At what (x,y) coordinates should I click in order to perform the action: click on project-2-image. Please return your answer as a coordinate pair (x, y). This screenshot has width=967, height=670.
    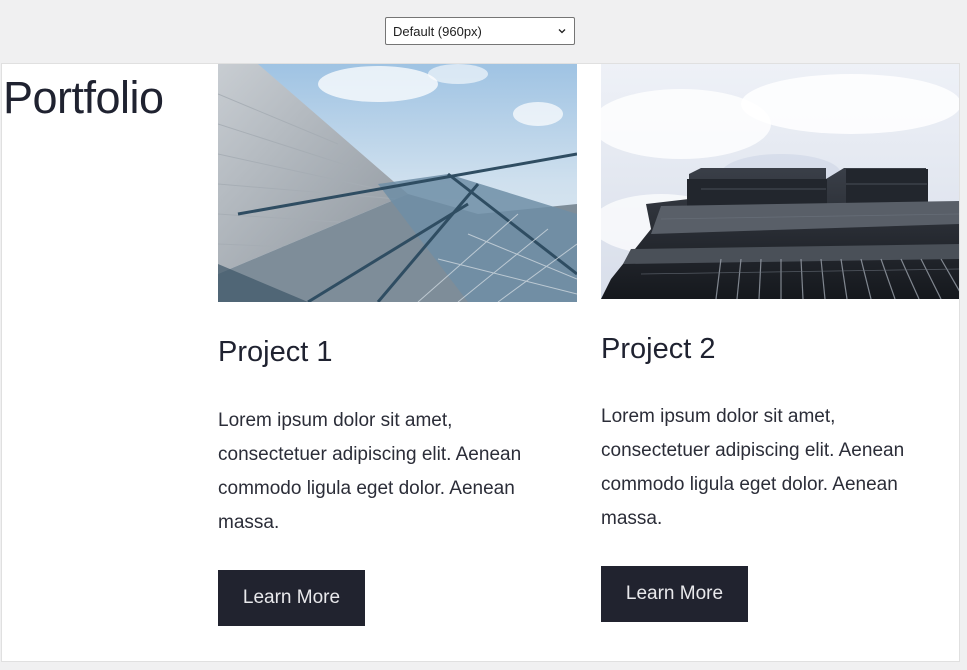
    Looking at the image, I should click on (780, 181).